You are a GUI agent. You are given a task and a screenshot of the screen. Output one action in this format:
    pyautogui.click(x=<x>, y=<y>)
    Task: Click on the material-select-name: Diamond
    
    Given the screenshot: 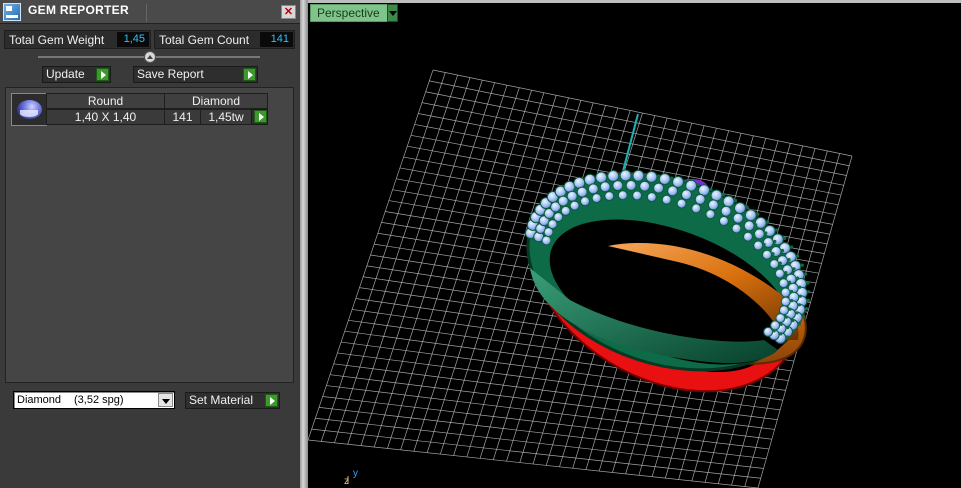 What is the action you would take?
    pyautogui.click(x=39, y=400)
    